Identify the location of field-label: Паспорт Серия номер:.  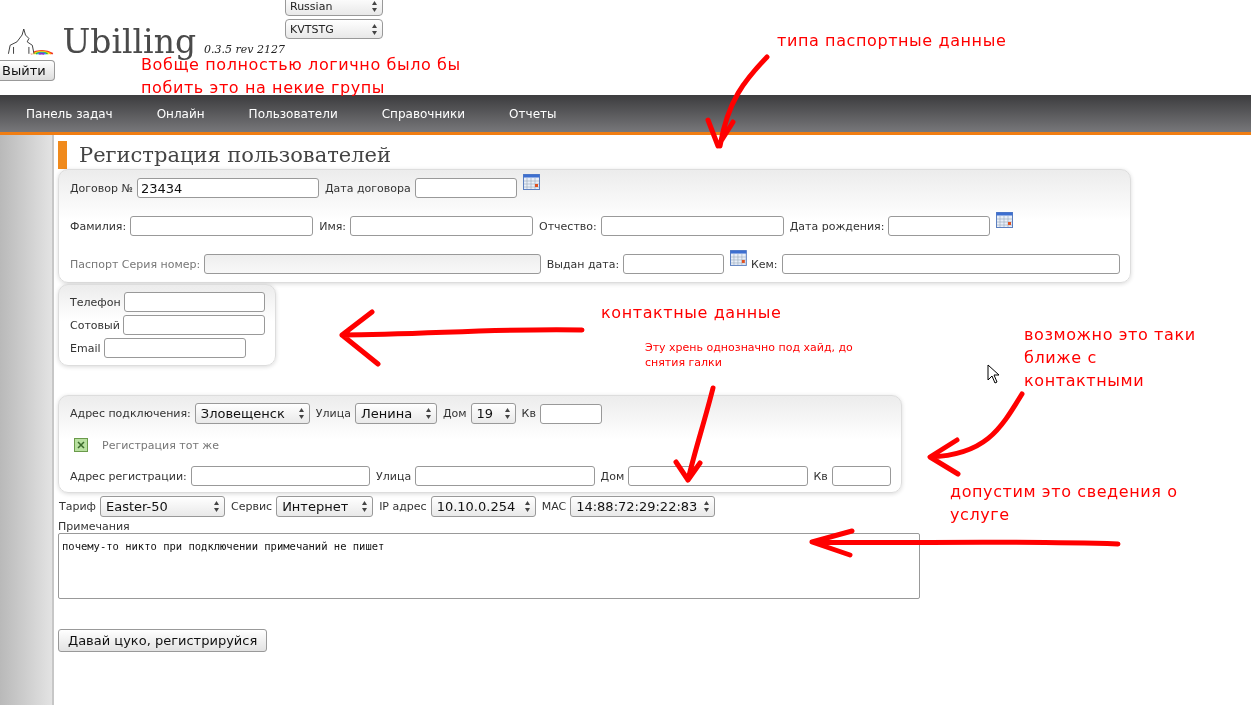
(135, 264).